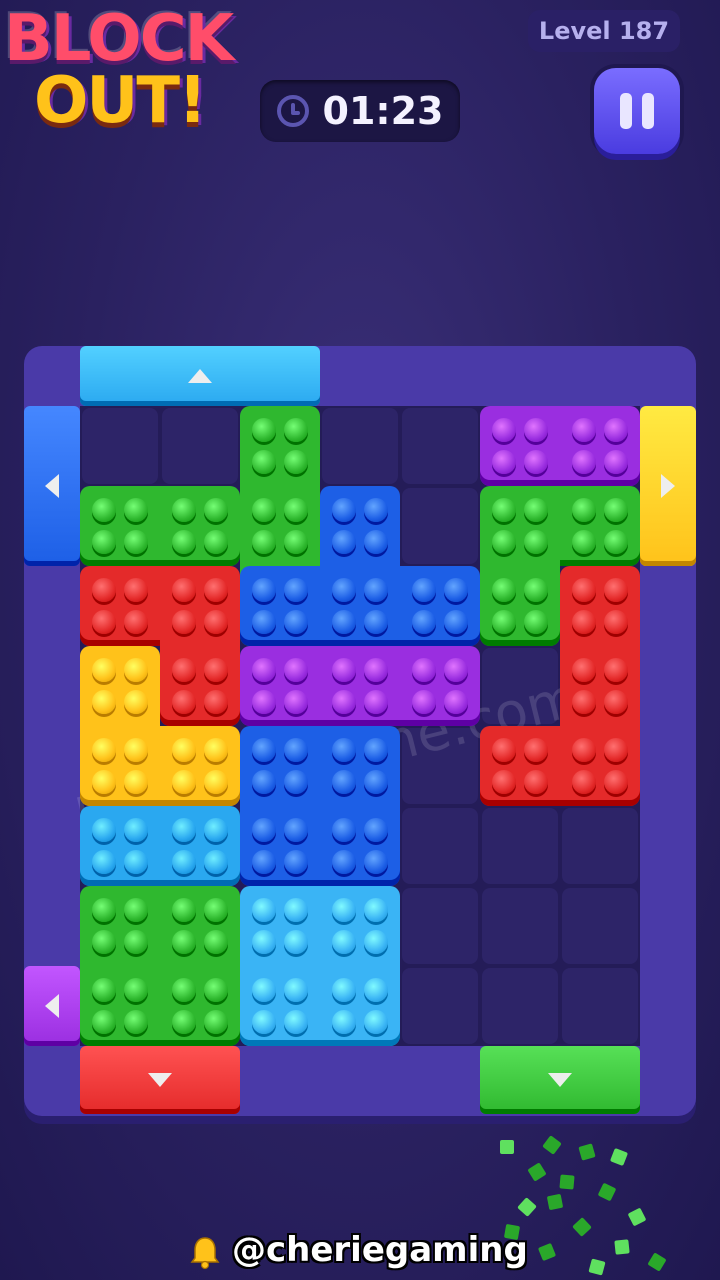 Image resolution: width=720 pixels, height=1280 pixels. I want to click on clock-icon, so click(292, 111).